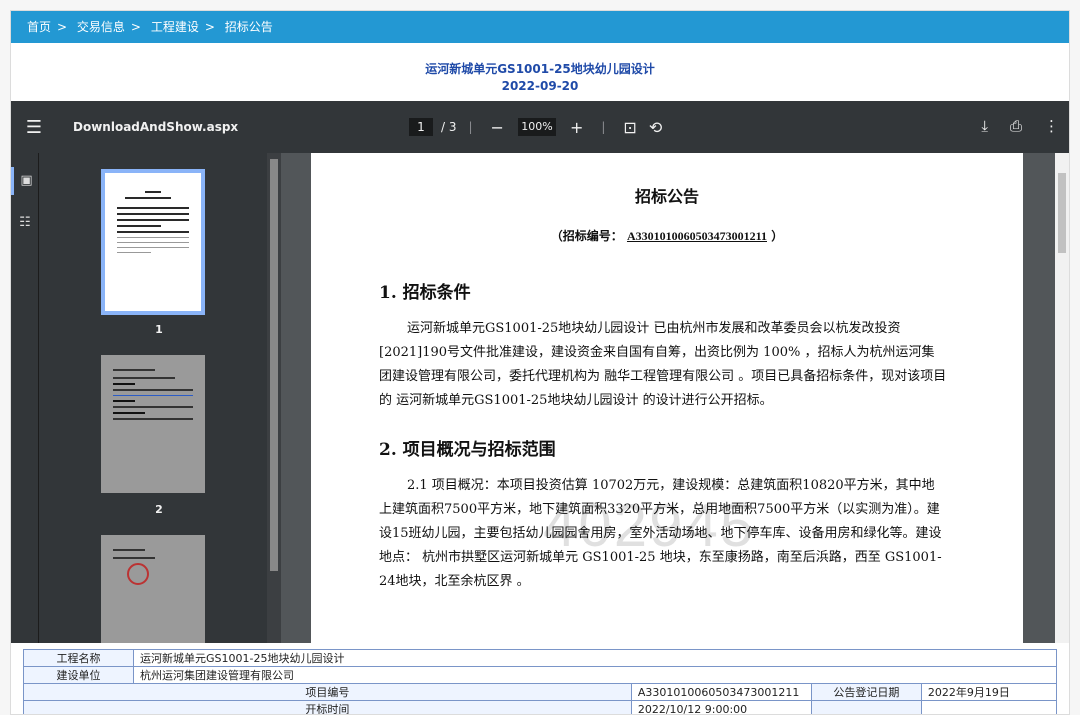 This screenshot has width=1080, height=715. Describe the element at coordinates (274, 398) in the screenshot. I see `thumbnail-scrollbar` at that location.